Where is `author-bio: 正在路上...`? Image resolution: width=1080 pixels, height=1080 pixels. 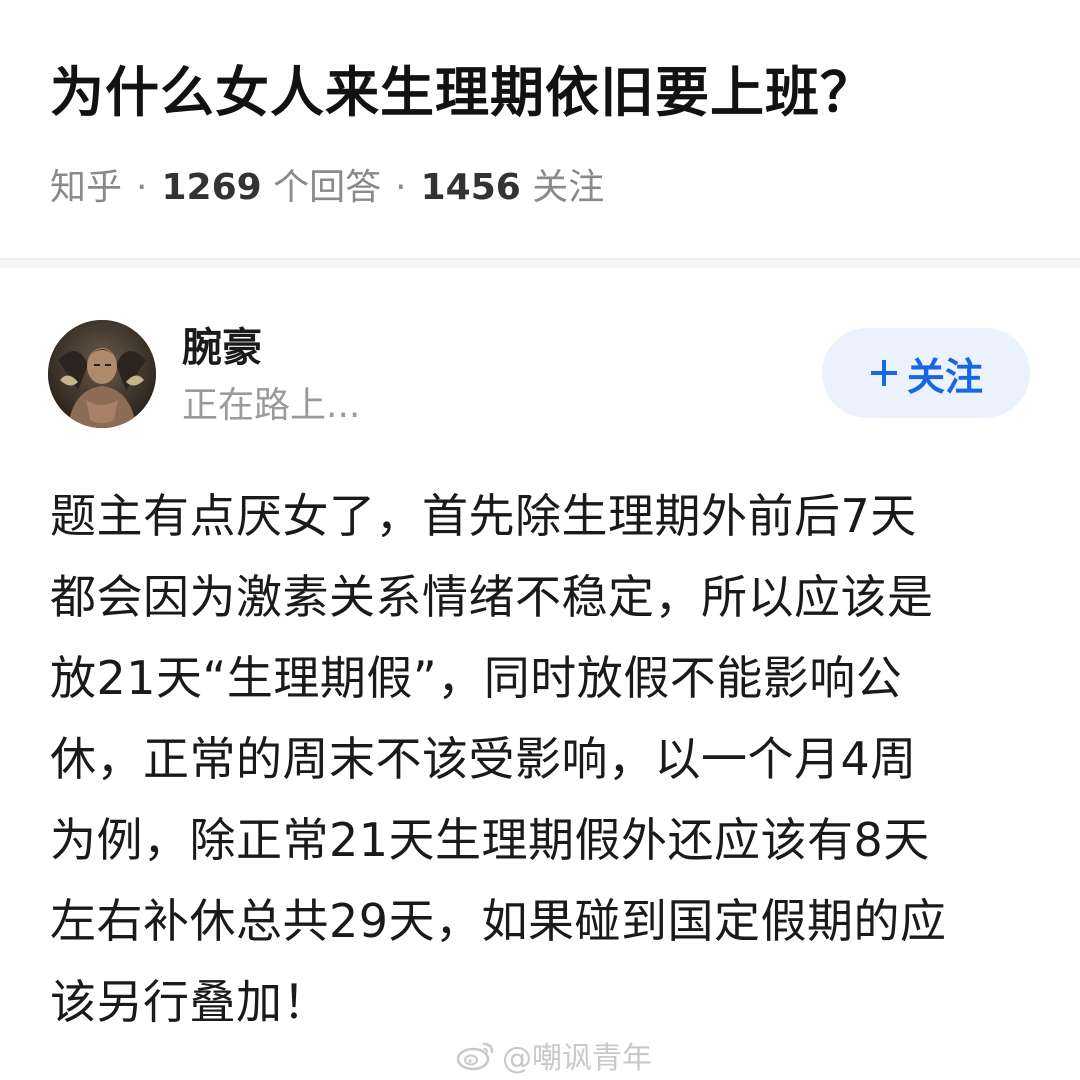 author-bio: 正在路上... is located at coordinates (271, 405).